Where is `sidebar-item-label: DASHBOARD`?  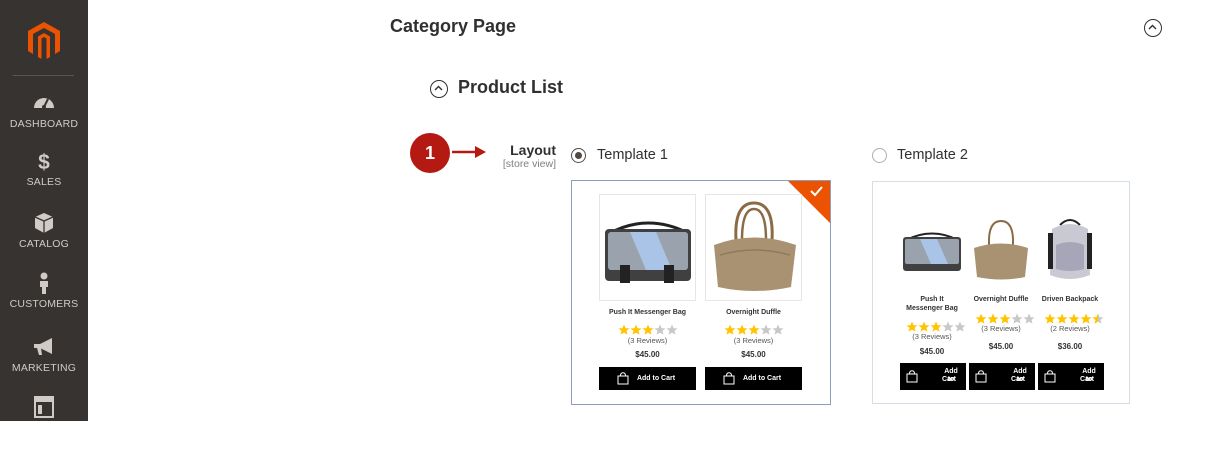
sidebar-item-label: DASHBOARD is located at coordinates (44, 124).